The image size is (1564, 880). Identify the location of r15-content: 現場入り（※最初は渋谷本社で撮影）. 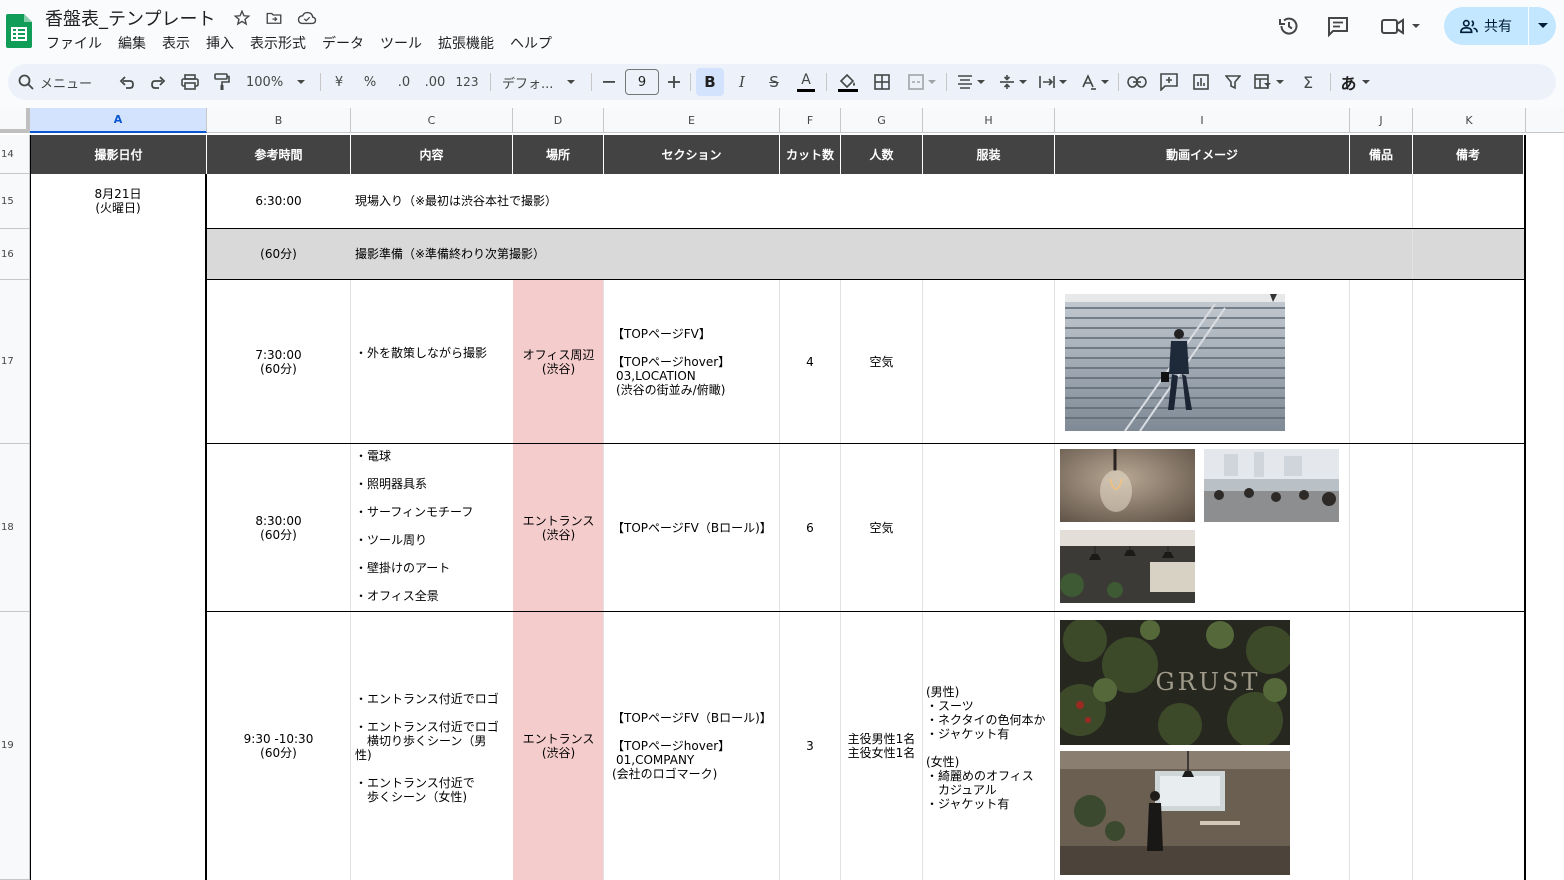
(701, 201).